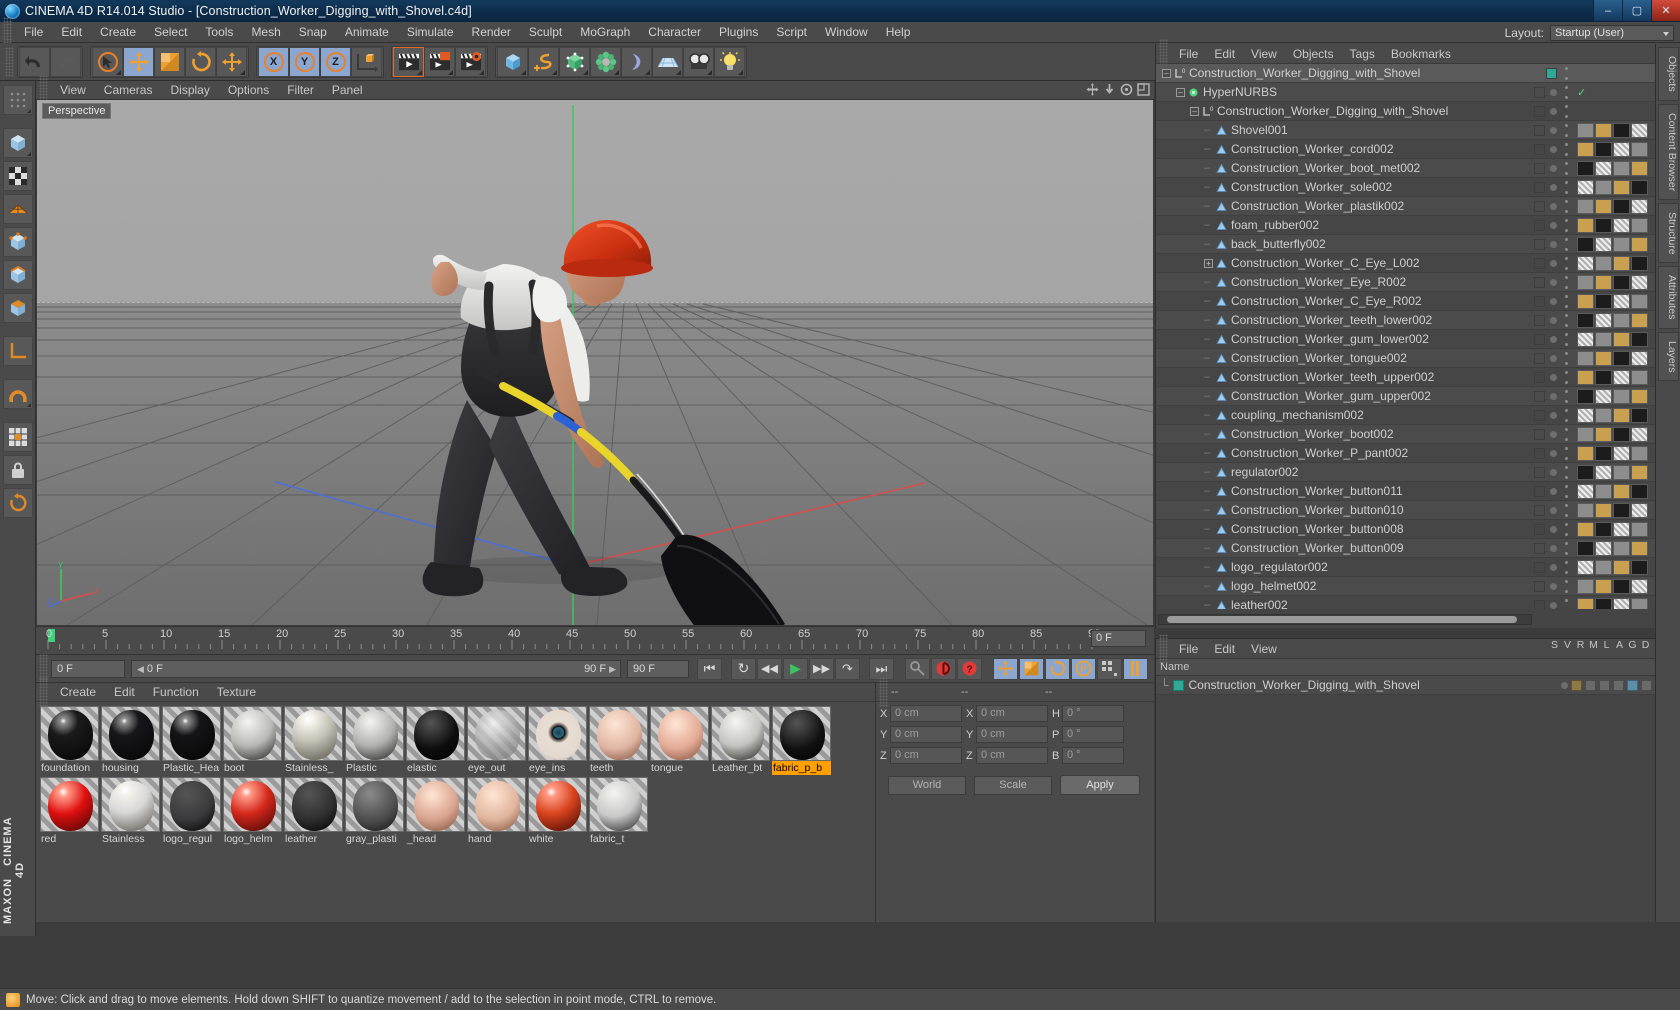  I want to click on preview-range-slider: ◀ 0 F 90 F ▶, so click(376, 668).